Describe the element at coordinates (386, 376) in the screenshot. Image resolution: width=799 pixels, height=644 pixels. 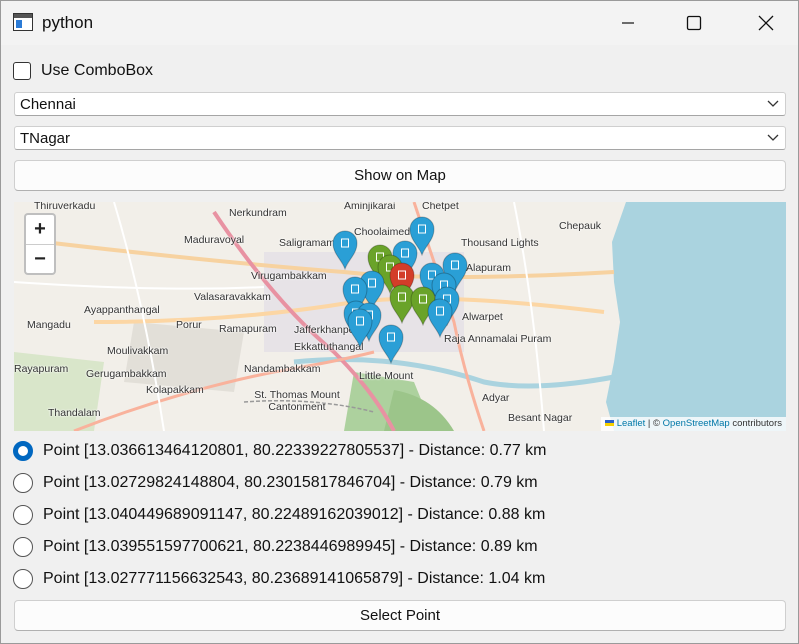
I see `map-place-label: Little Mount` at that location.